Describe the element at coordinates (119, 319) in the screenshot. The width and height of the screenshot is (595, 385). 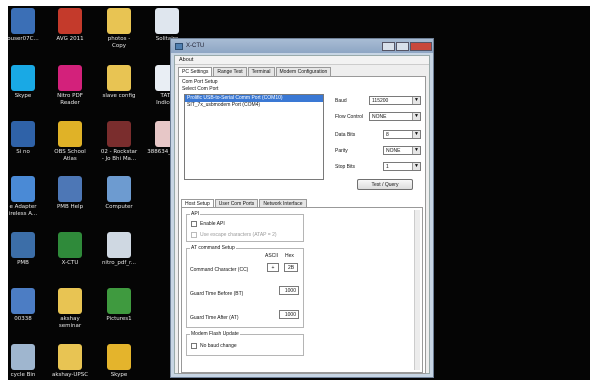
I see `desktop-icon-label: Pictures1` at that location.